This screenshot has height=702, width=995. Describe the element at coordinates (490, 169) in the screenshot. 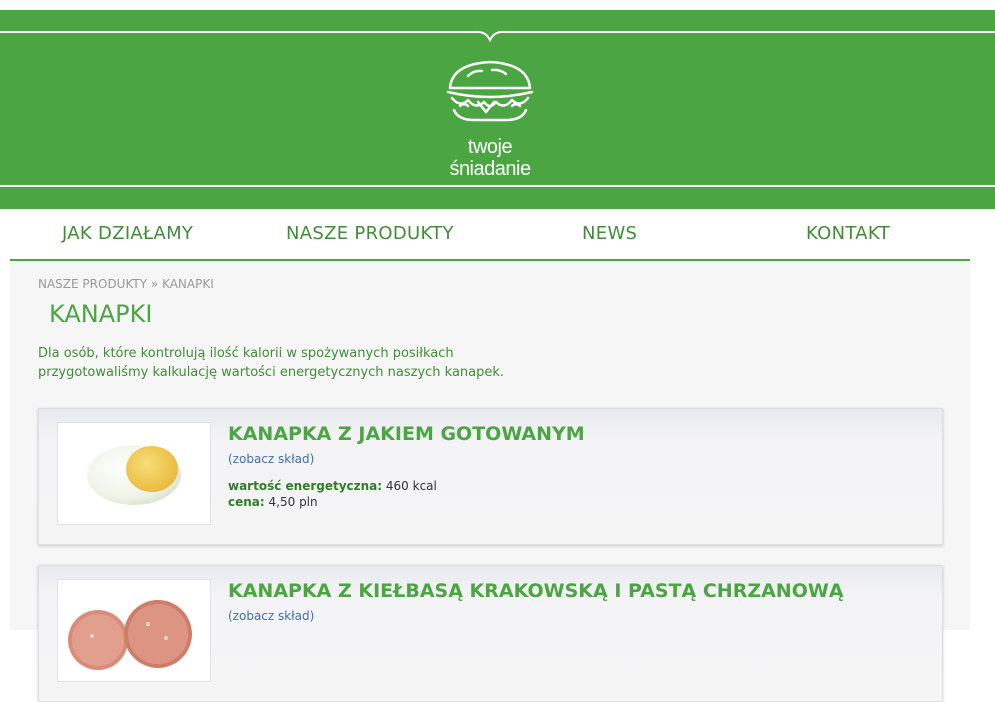

I see `brand-name-line2: śniadanie` at that location.